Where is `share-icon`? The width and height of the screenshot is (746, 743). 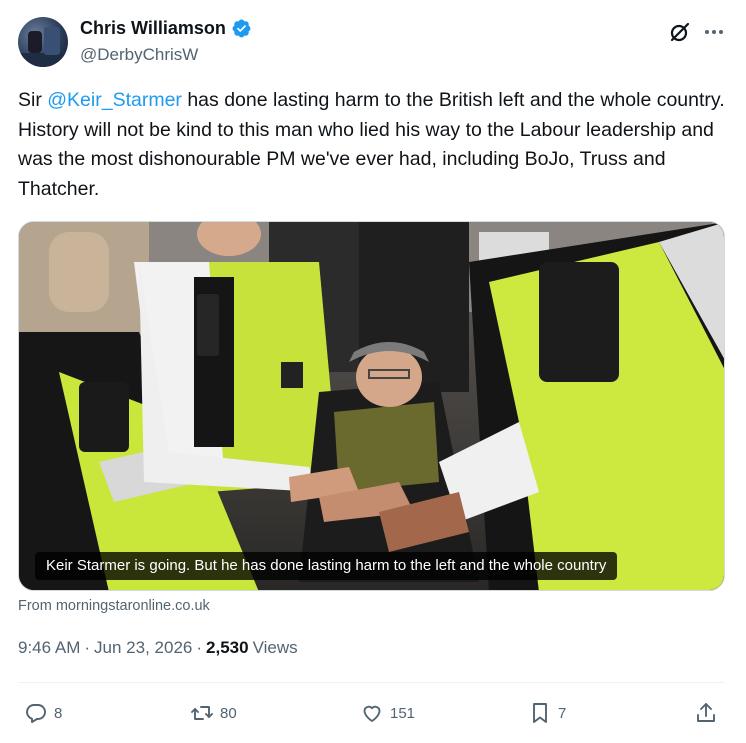
share-icon is located at coordinates (706, 712).